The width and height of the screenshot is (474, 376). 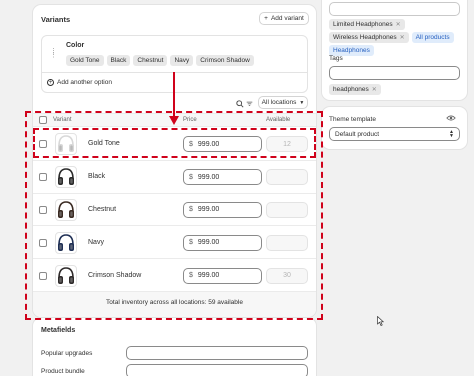 I want to click on theme-template-label: Theme template, so click(x=352, y=119).